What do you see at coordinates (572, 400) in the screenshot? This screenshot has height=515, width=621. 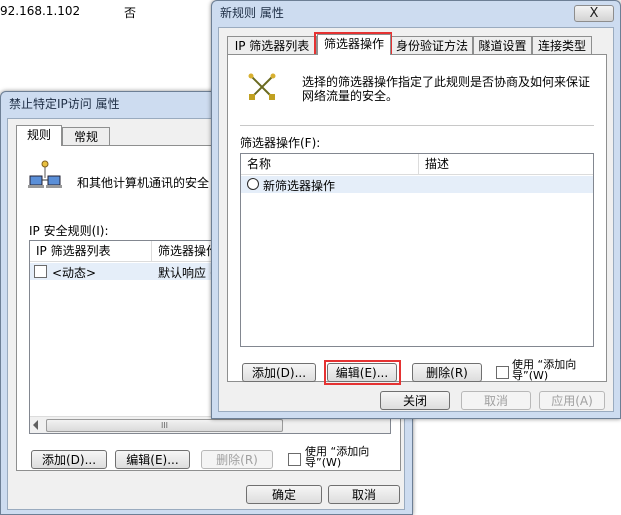 I see `apply-button: 应用(A)` at bounding box center [572, 400].